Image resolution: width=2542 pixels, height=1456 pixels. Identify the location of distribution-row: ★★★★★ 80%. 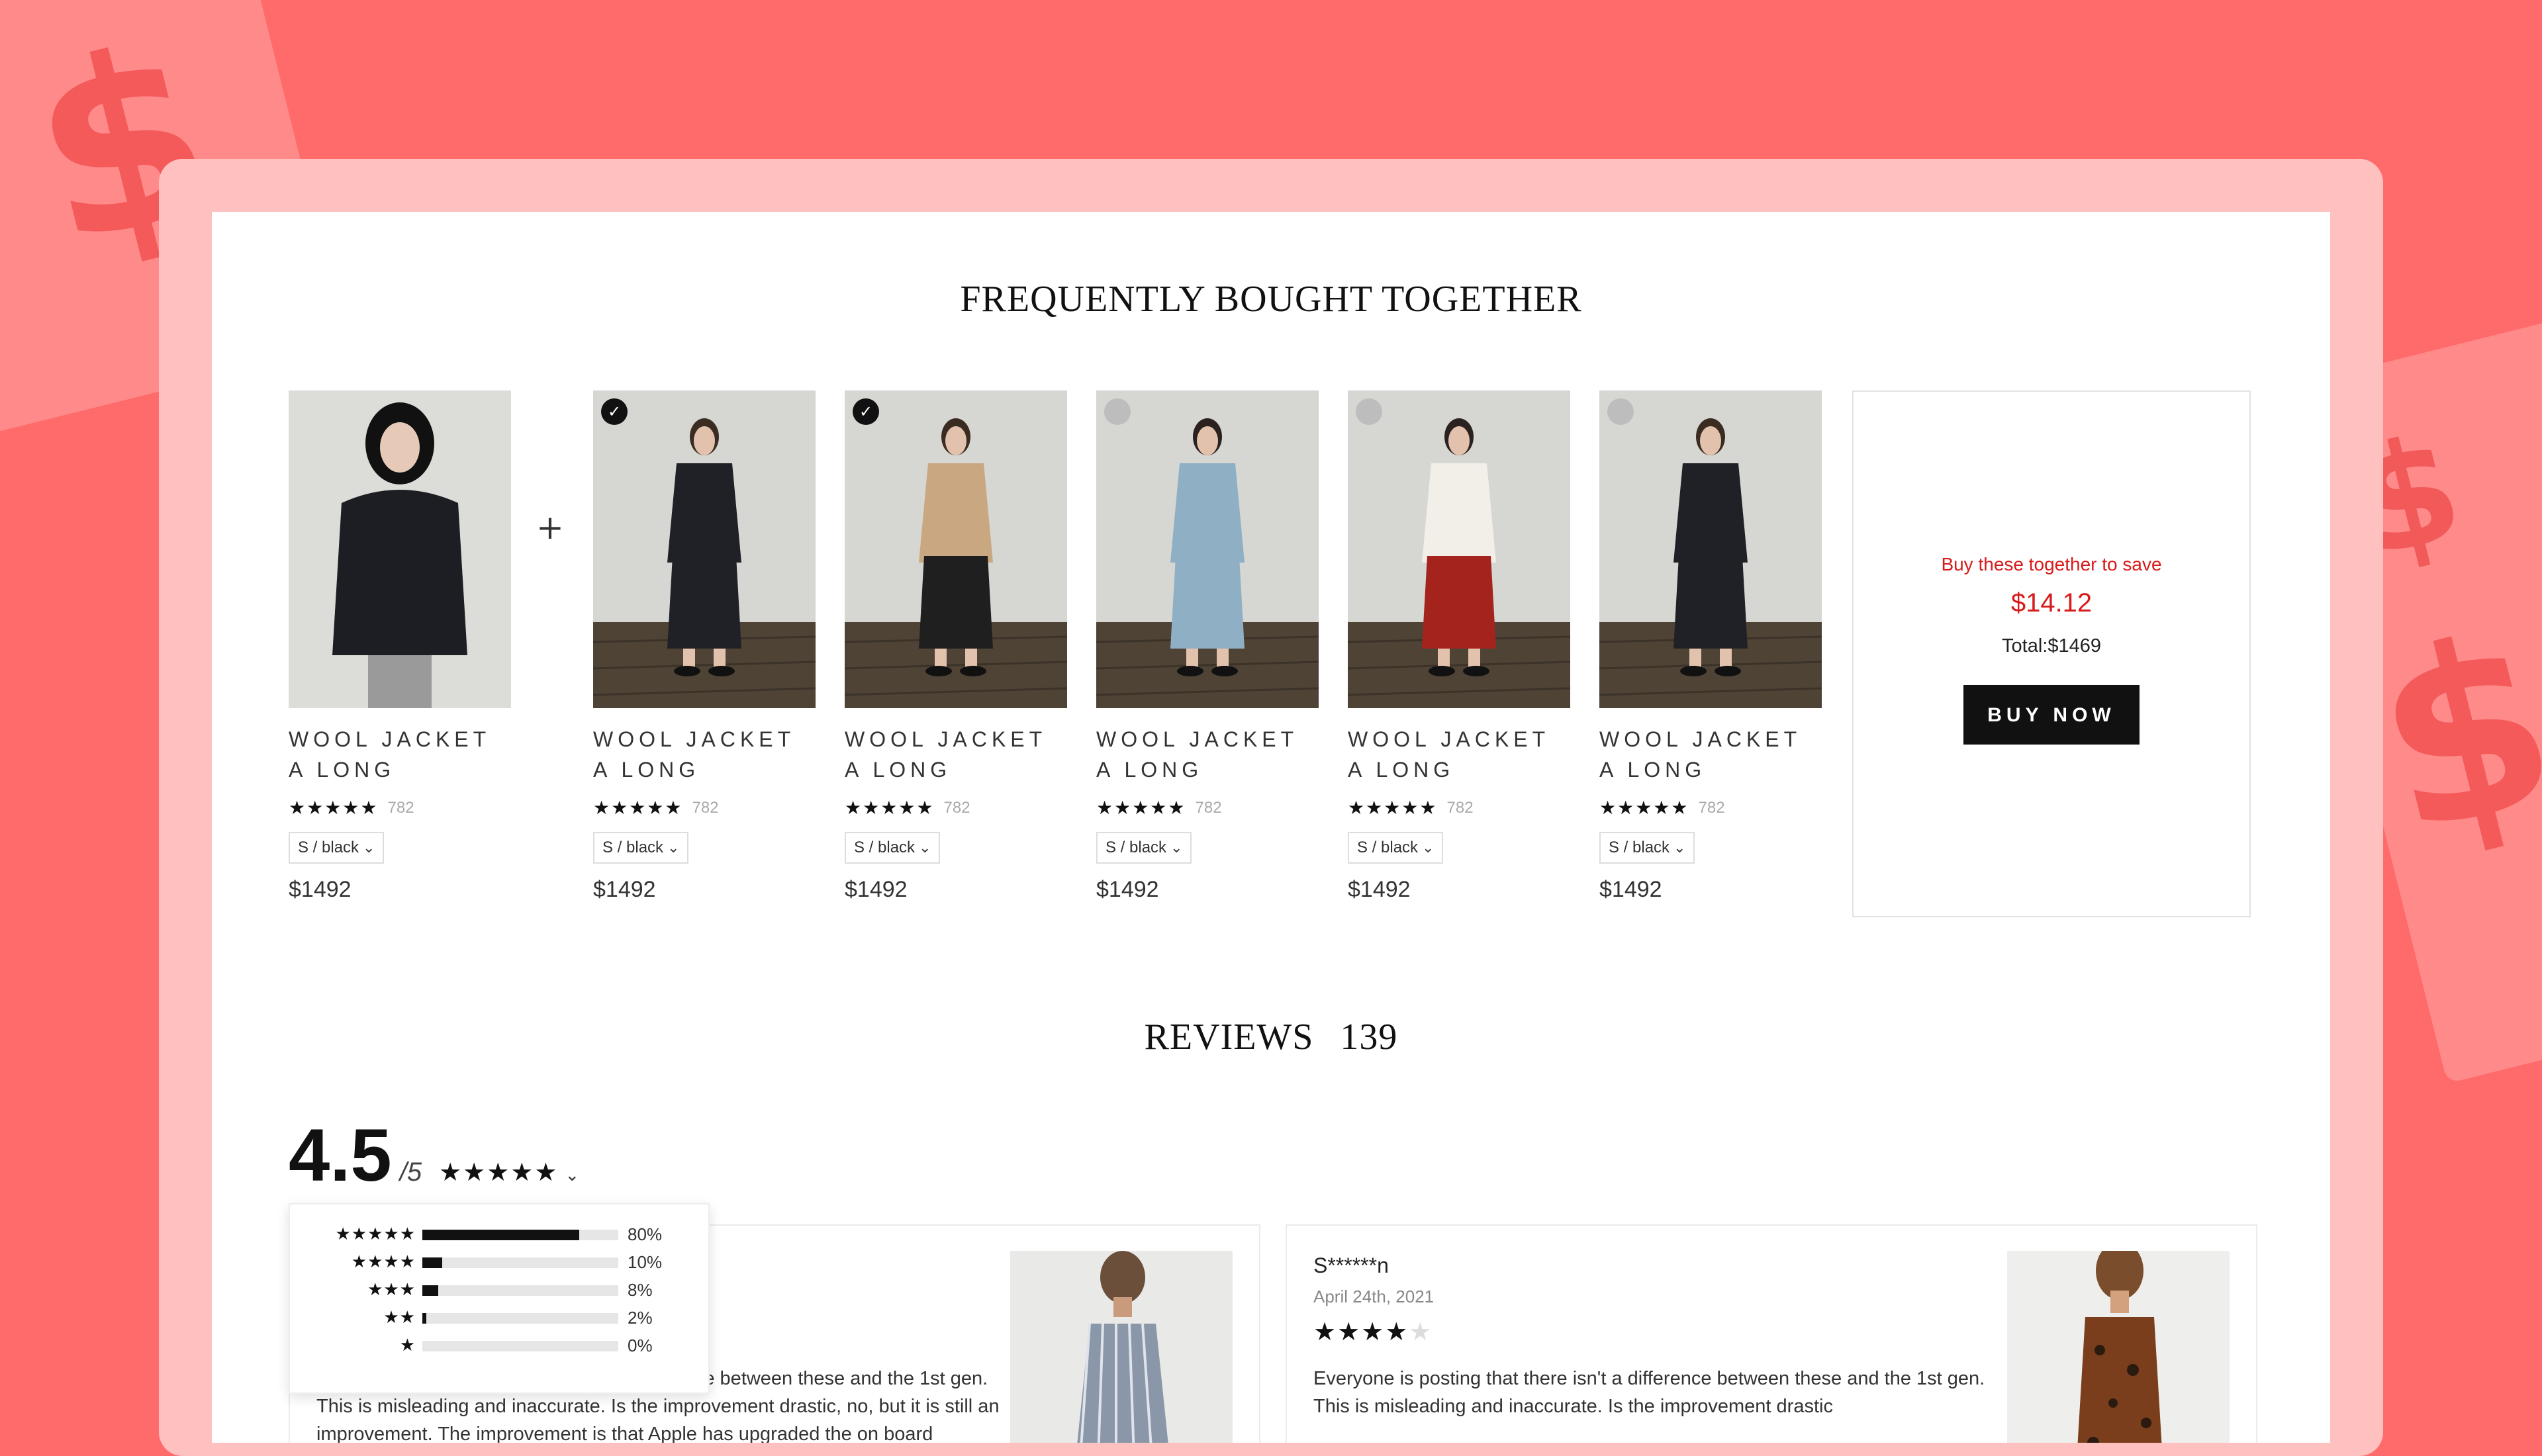
(499, 1235).